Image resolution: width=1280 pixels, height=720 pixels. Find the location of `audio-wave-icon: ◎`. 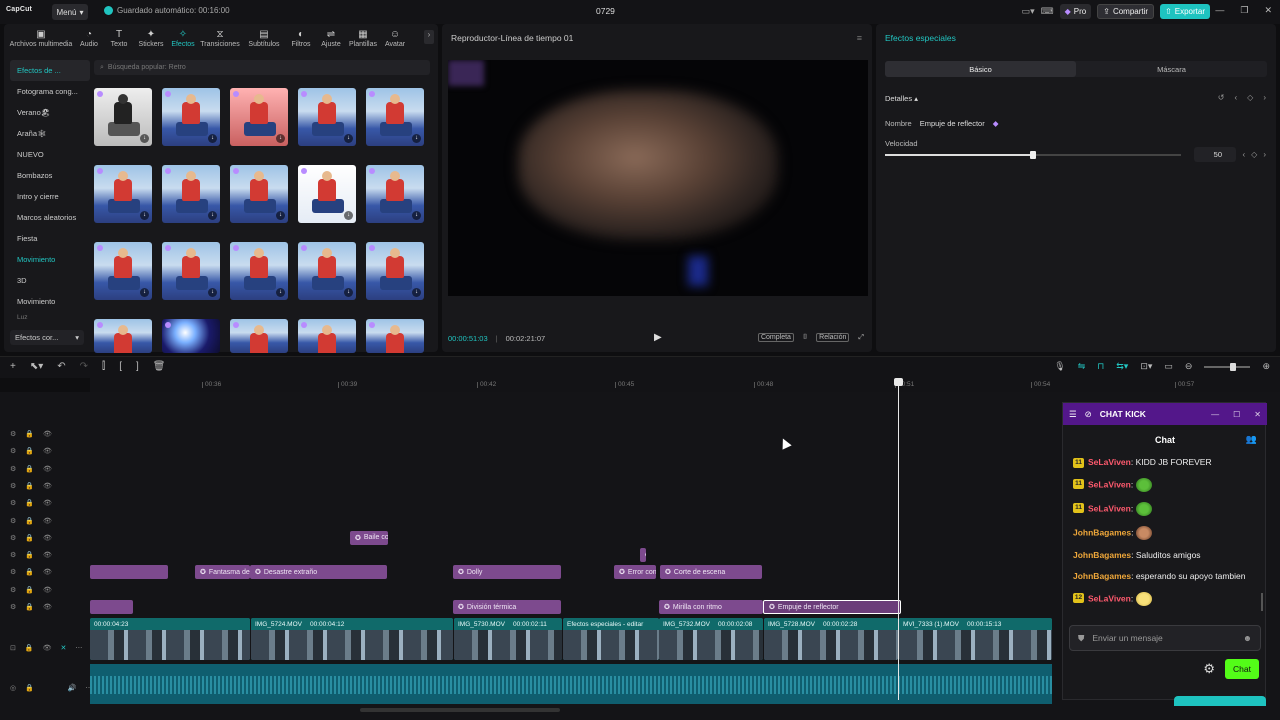

audio-wave-icon: ◎ is located at coordinates (13, 688).